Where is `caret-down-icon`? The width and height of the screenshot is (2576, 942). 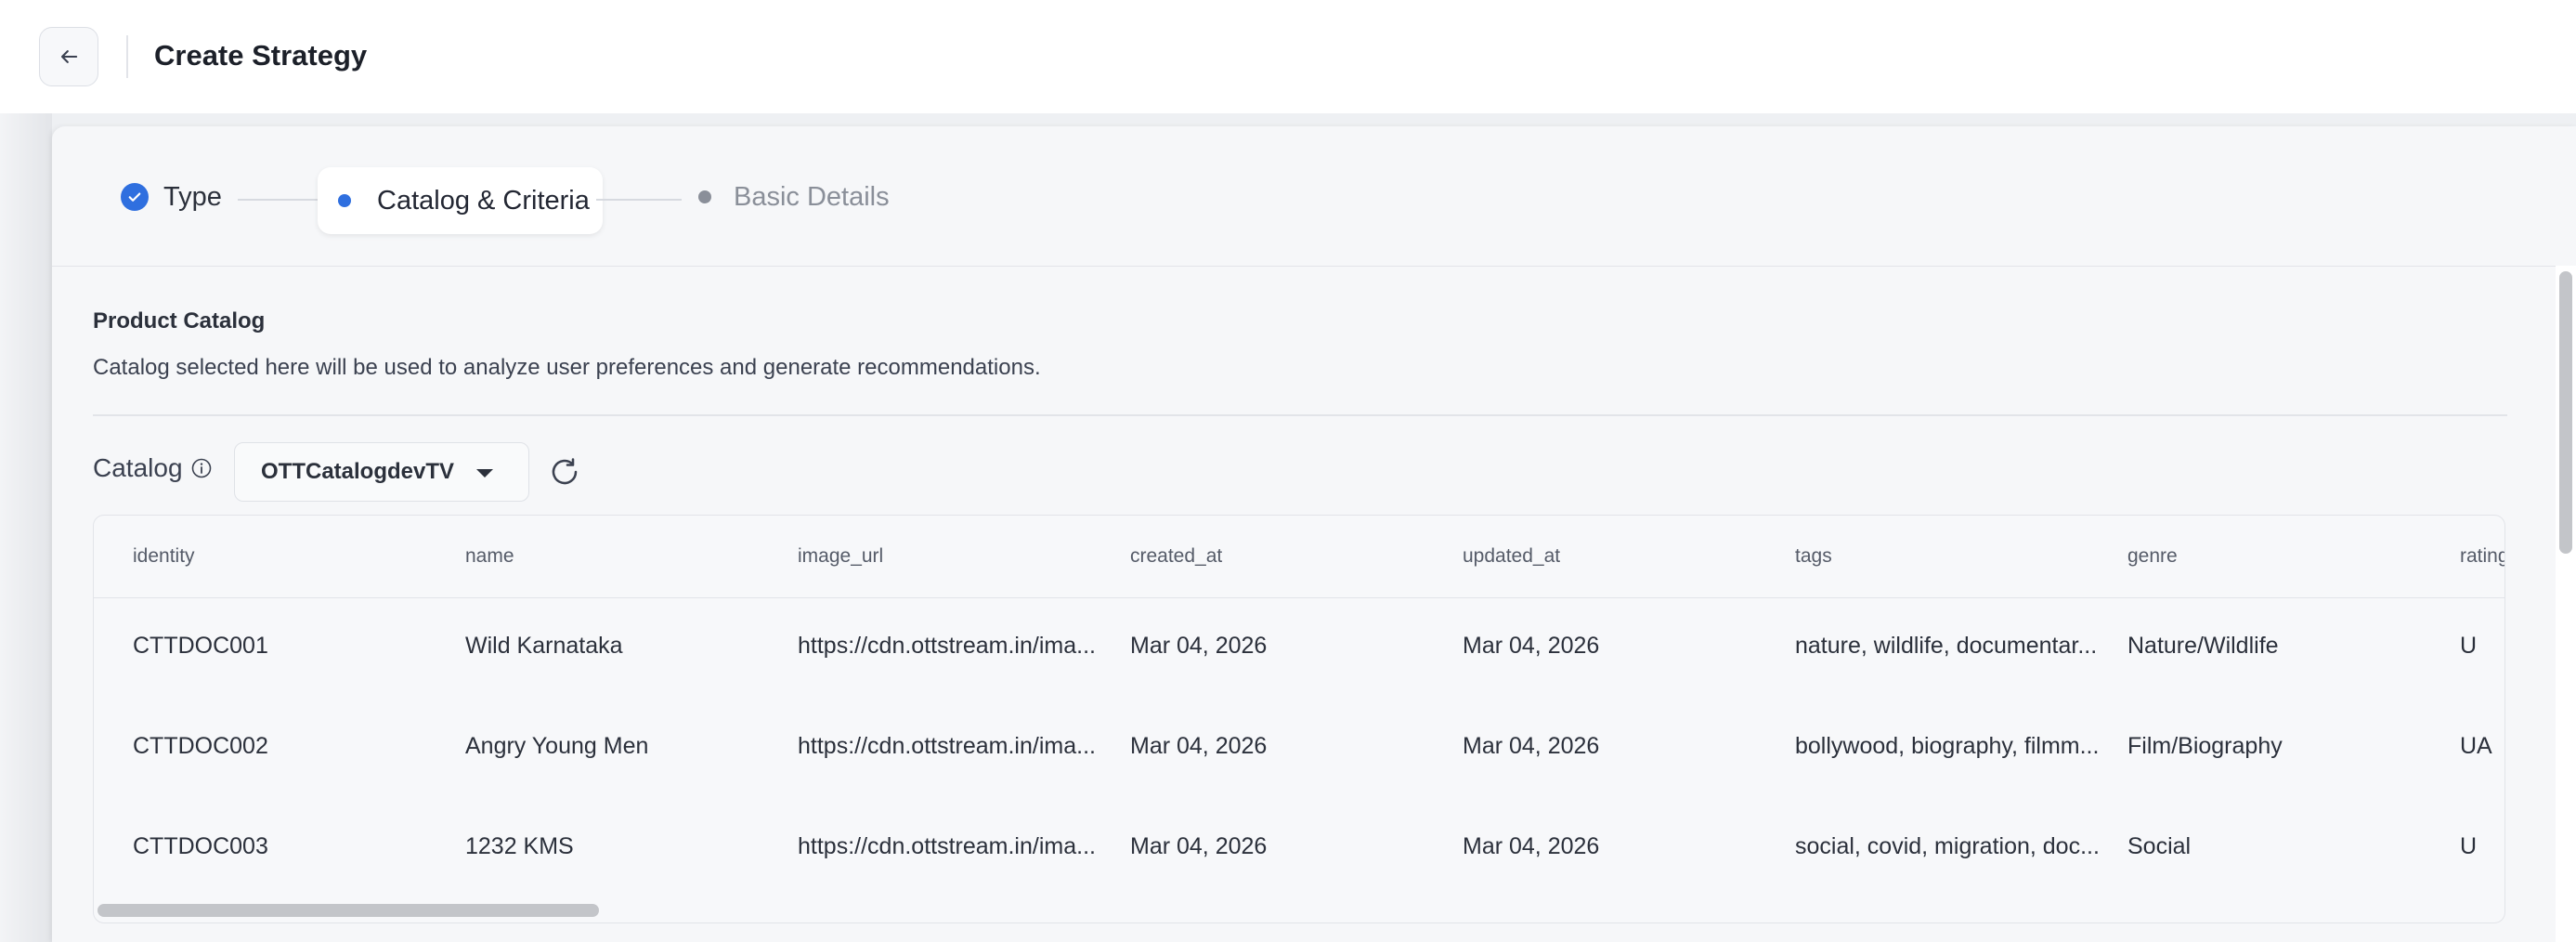 caret-down-icon is located at coordinates (485, 473).